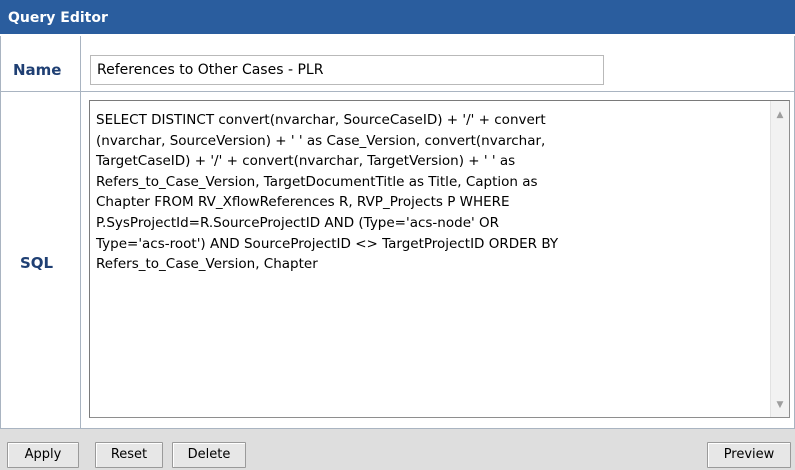  Describe the element at coordinates (43, 455) in the screenshot. I see `apply-button: Apply` at that location.